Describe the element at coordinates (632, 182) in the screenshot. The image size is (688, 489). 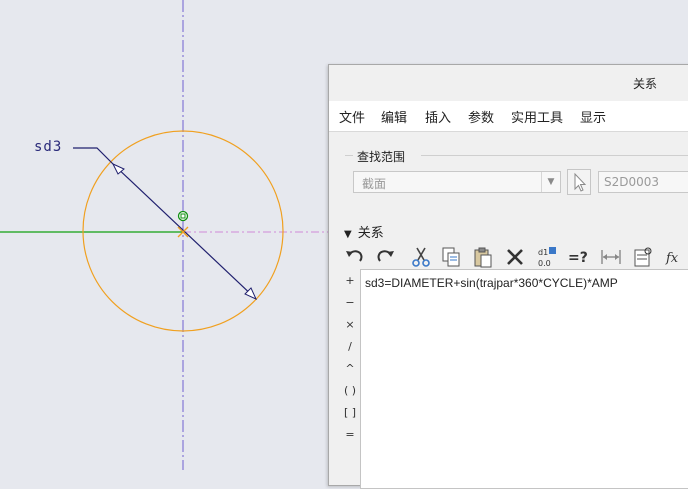
I see `selected-item-value: S2D0003` at that location.